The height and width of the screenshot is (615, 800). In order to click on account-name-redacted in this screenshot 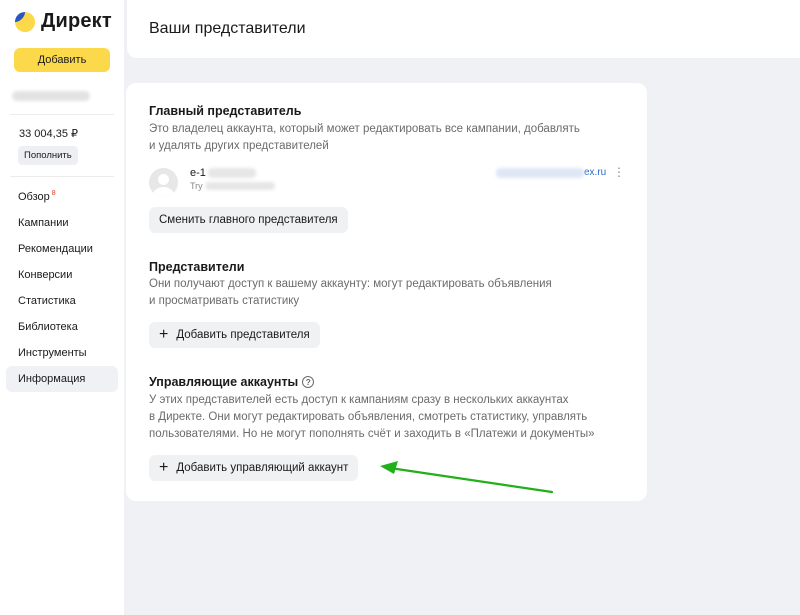, I will do `click(51, 96)`.